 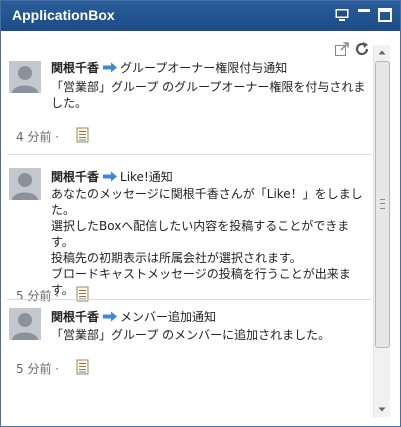 I want to click on window-title: ApplicationBox, so click(x=63, y=15).